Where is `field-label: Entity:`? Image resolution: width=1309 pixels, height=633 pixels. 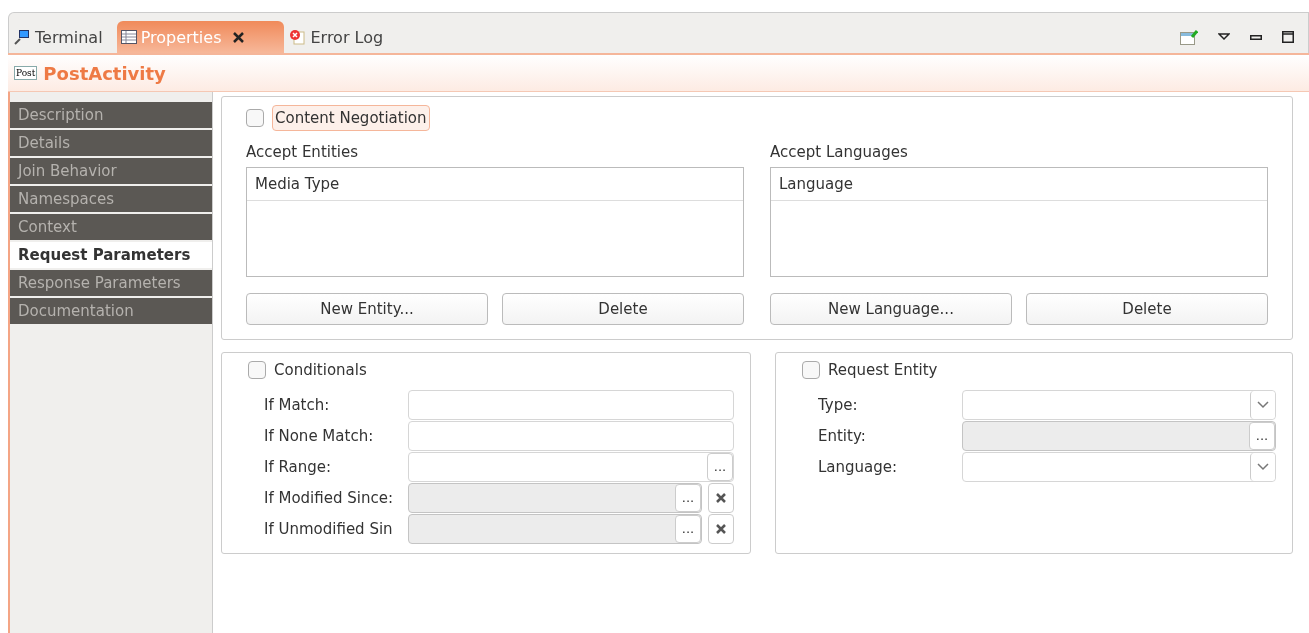 field-label: Entity: is located at coordinates (842, 435).